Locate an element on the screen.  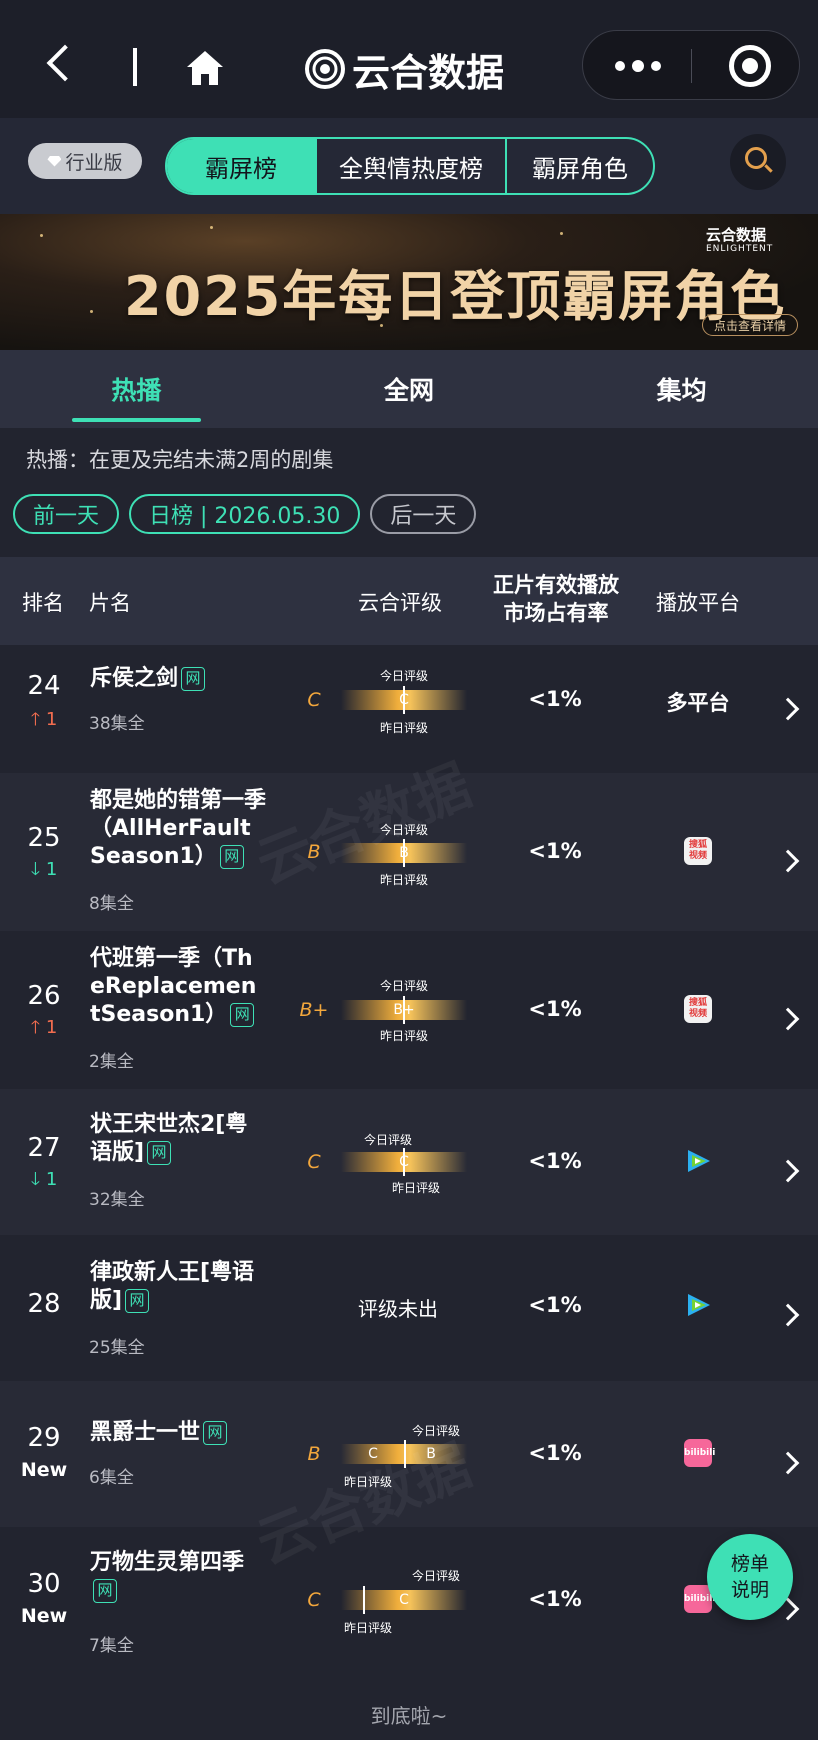
edition-badge: 行业版 is located at coordinates (85, 161).